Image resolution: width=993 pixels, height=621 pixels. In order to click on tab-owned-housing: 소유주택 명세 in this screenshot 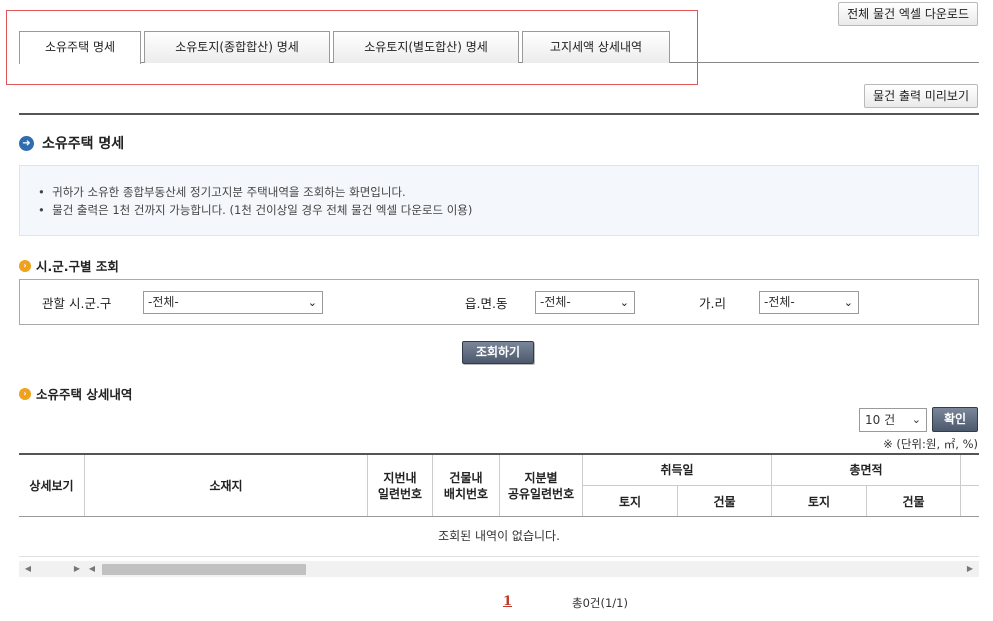, I will do `click(80, 47)`.